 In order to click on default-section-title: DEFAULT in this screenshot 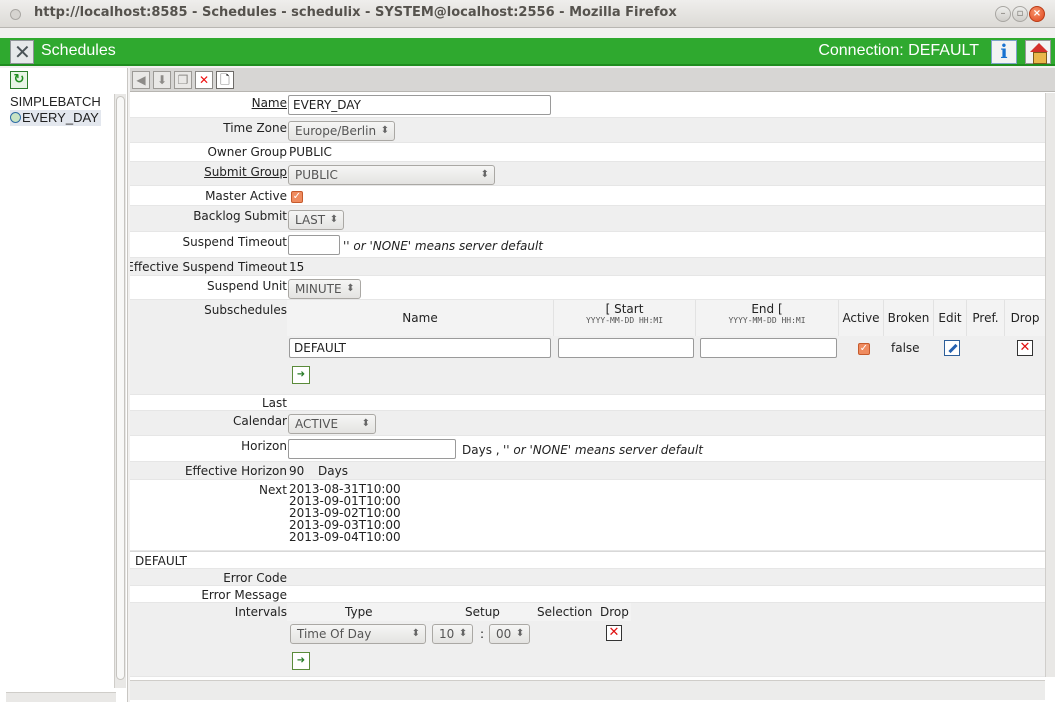, I will do `click(161, 561)`.